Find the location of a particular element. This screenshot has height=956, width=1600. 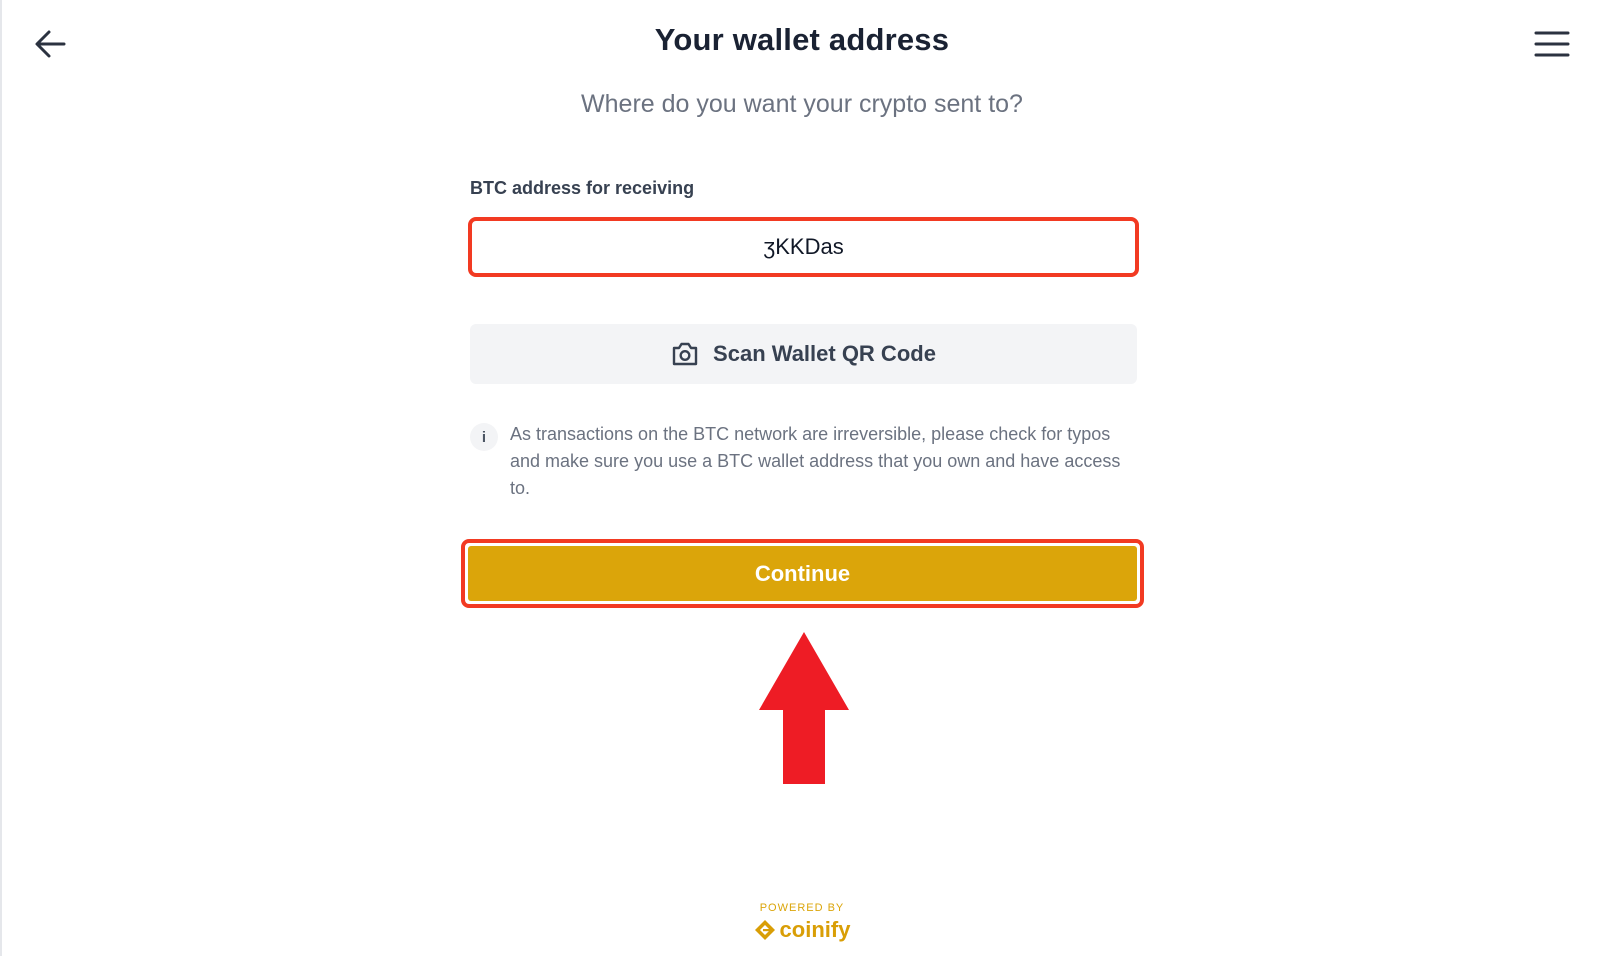

hamburger-menu-icon is located at coordinates (1552, 44).